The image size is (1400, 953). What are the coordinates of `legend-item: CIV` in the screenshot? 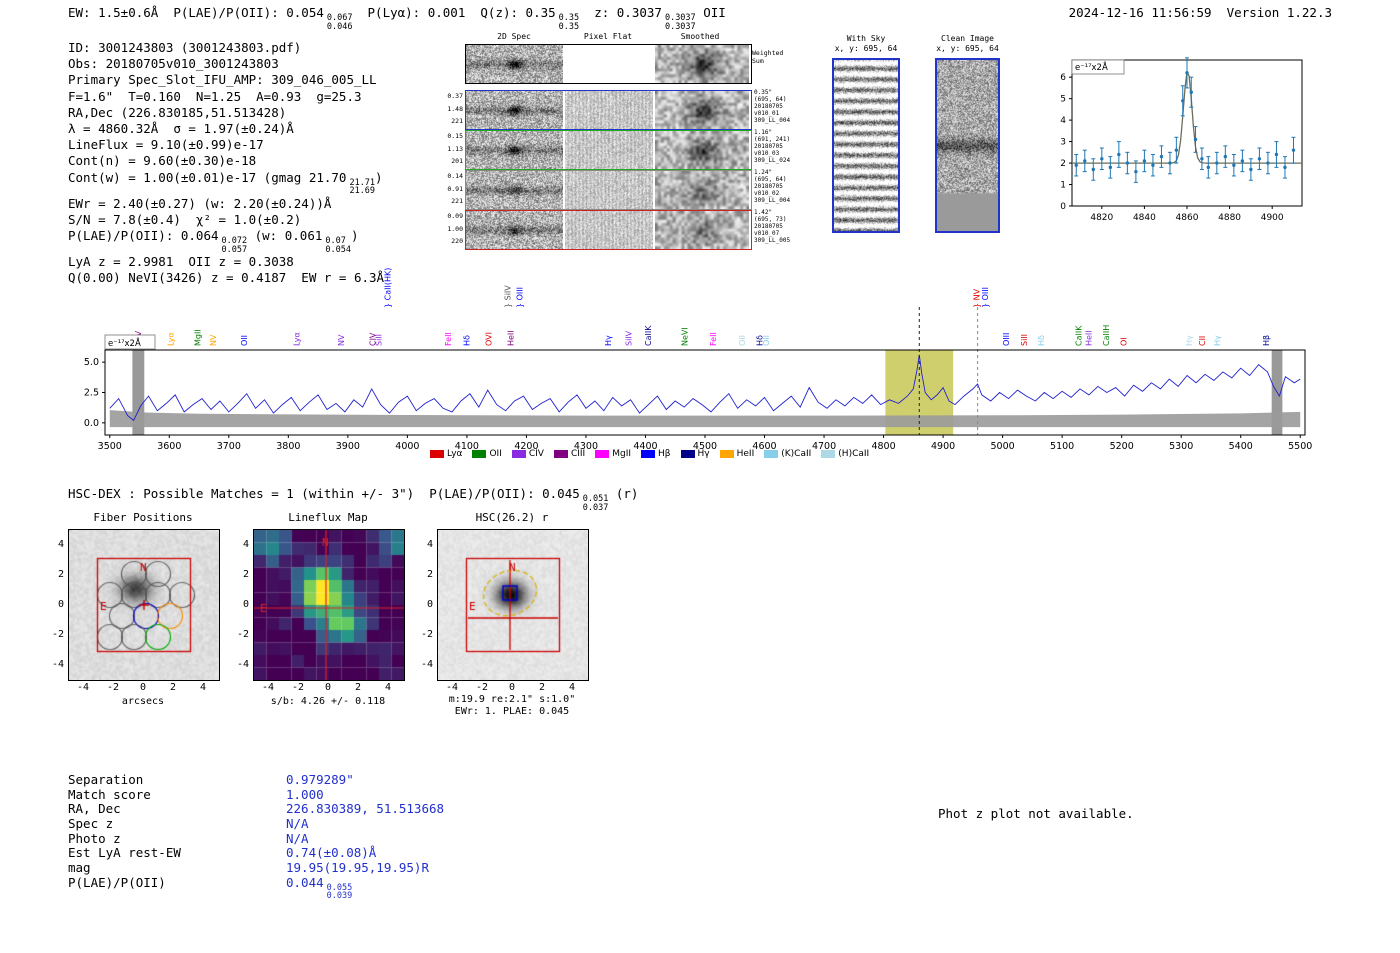 It's located at (527, 454).